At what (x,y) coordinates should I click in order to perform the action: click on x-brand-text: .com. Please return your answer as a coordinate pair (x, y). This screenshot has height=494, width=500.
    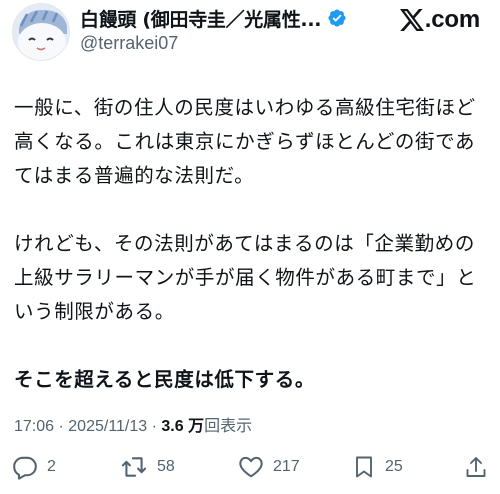
    Looking at the image, I should click on (452, 19).